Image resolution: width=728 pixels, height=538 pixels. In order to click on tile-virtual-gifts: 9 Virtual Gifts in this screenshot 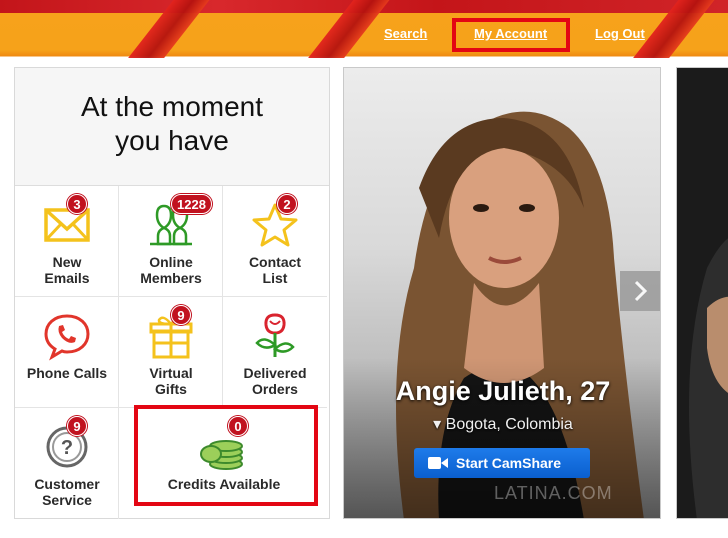, I will do `click(171, 352)`.